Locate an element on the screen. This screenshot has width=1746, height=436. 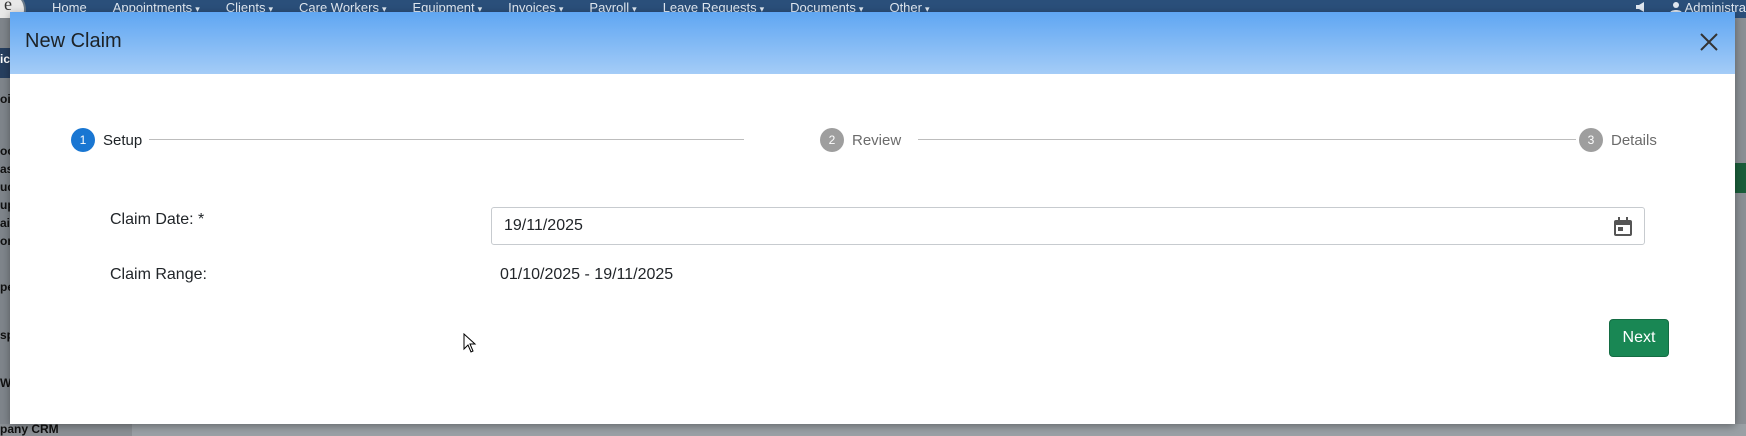
close-button is located at coordinates (1709, 42).